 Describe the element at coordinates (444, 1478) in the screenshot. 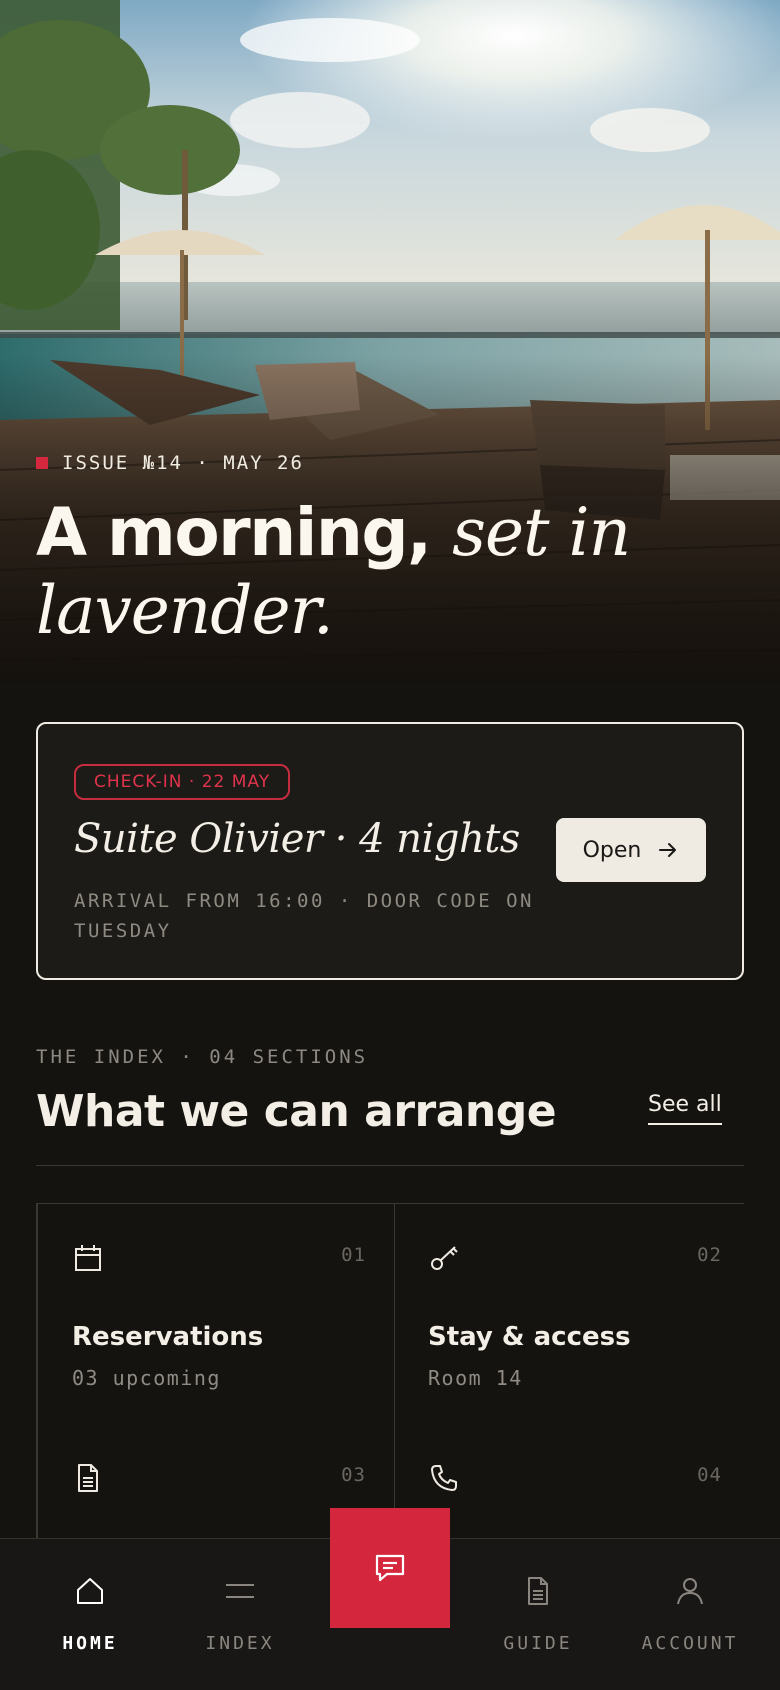

I see `phone-icon` at that location.